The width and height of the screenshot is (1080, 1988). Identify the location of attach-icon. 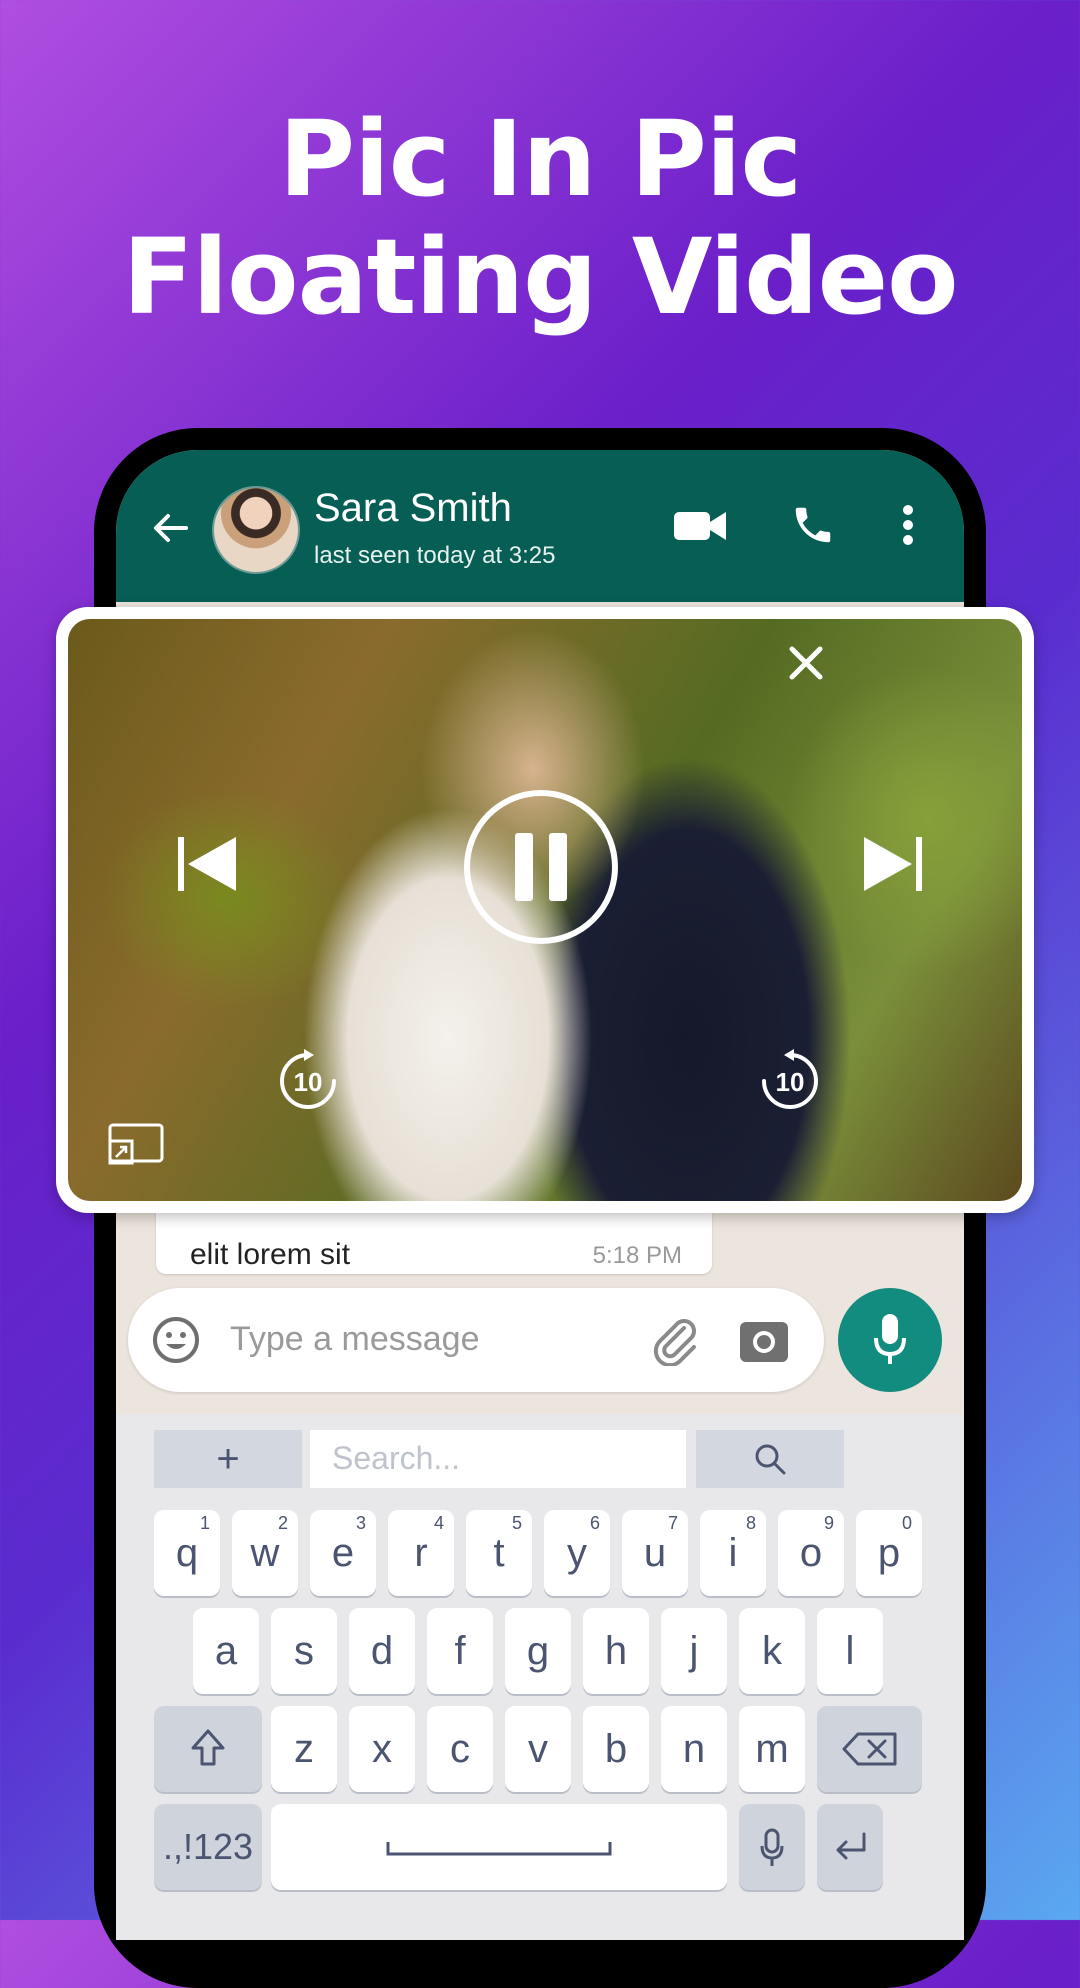
(676, 1340).